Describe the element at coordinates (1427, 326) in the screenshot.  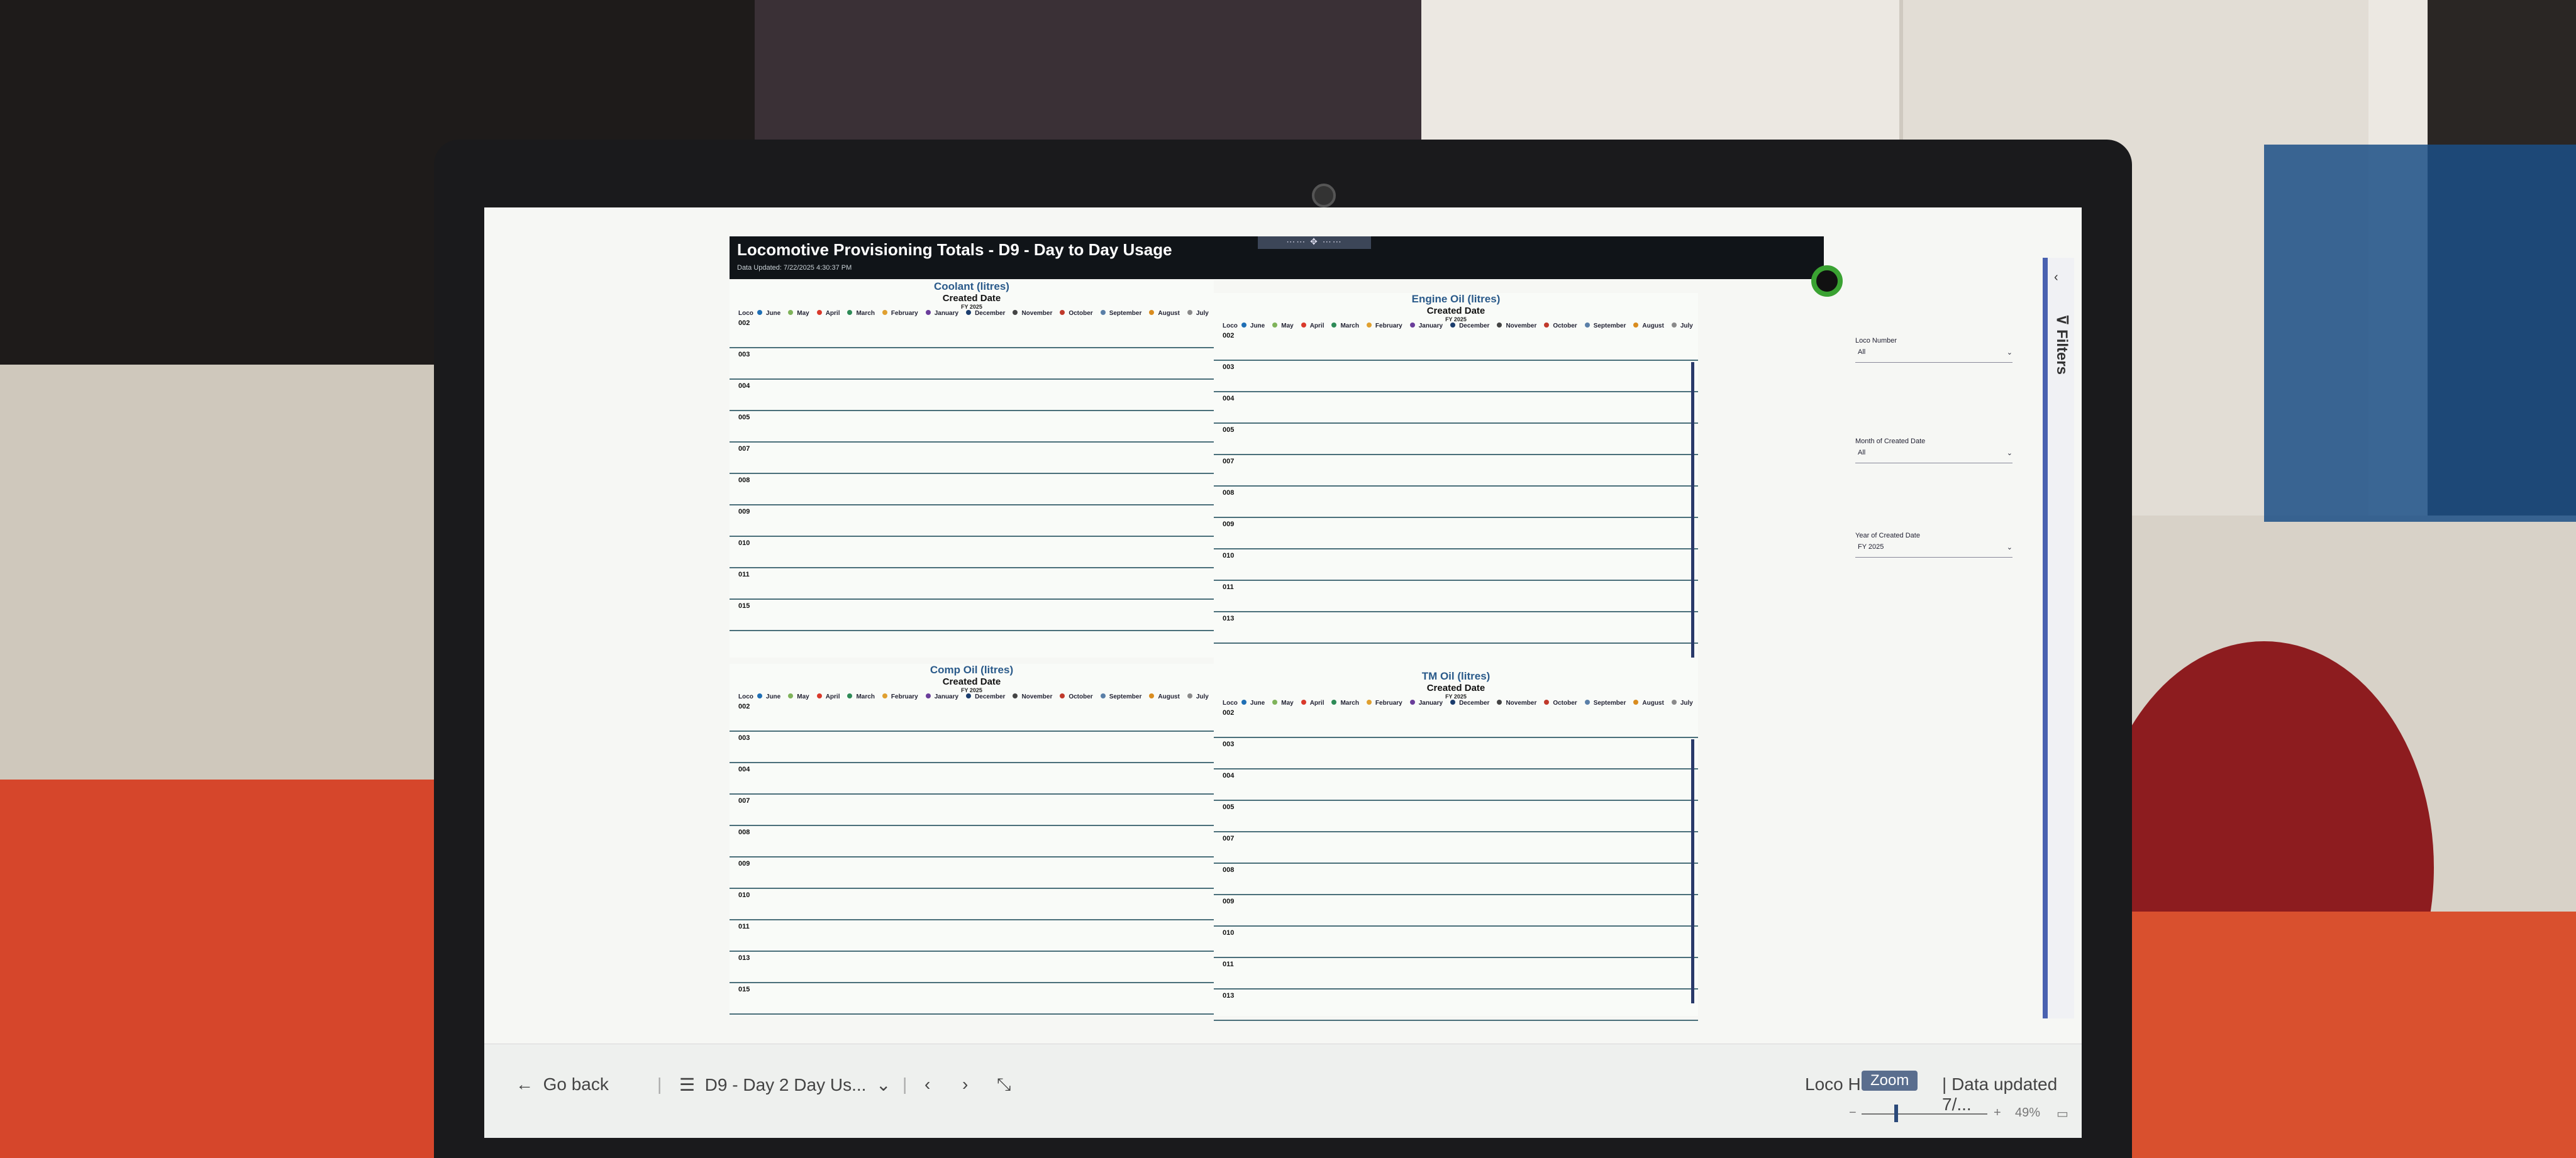
I see `legend-item: January` at that location.